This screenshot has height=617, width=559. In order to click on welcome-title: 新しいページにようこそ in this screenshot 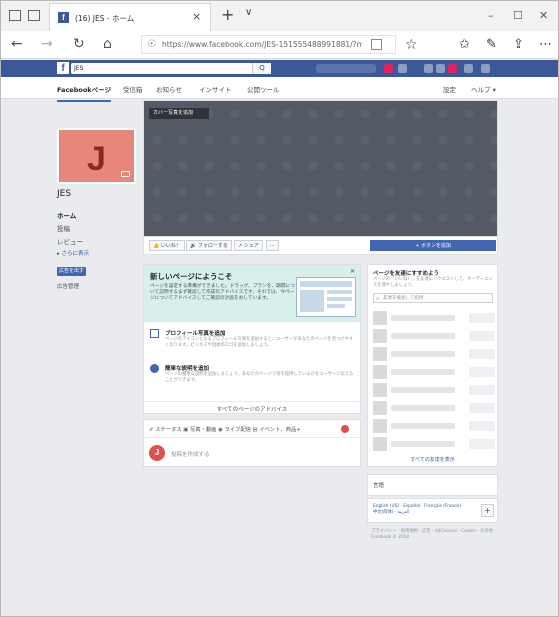, I will do `click(191, 276)`.